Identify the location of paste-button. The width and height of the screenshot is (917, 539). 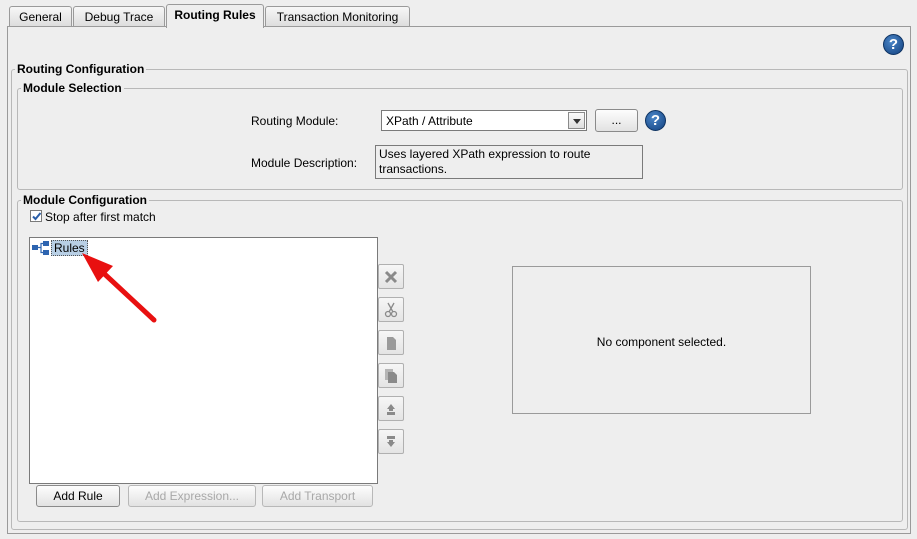
(391, 375).